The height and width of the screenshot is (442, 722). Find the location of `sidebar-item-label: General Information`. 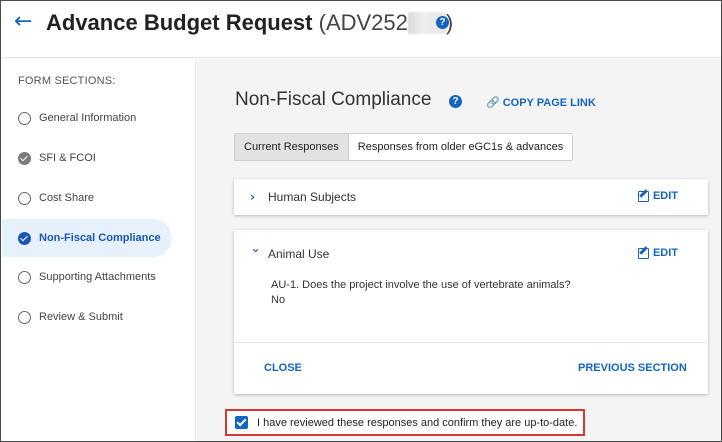

sidebar-item-label: General Information is located at coordinates (88, 118).